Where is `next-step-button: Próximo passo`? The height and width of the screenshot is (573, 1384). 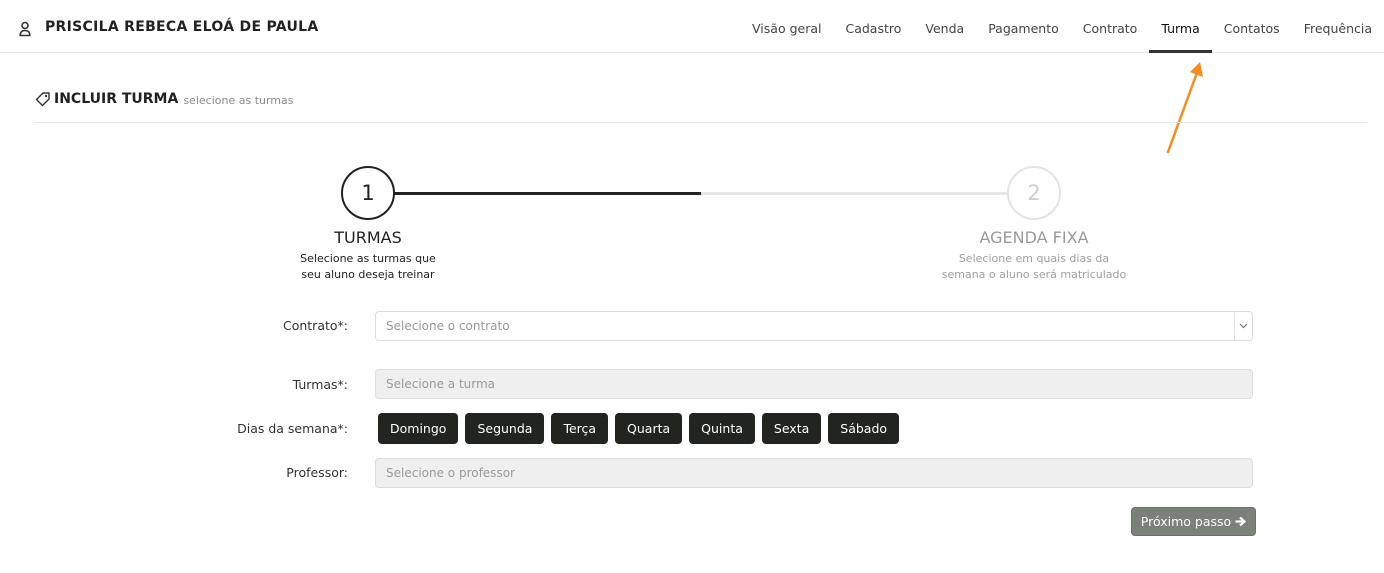 next-step-button: Próximo passo is located at coordinates (1193, 521).